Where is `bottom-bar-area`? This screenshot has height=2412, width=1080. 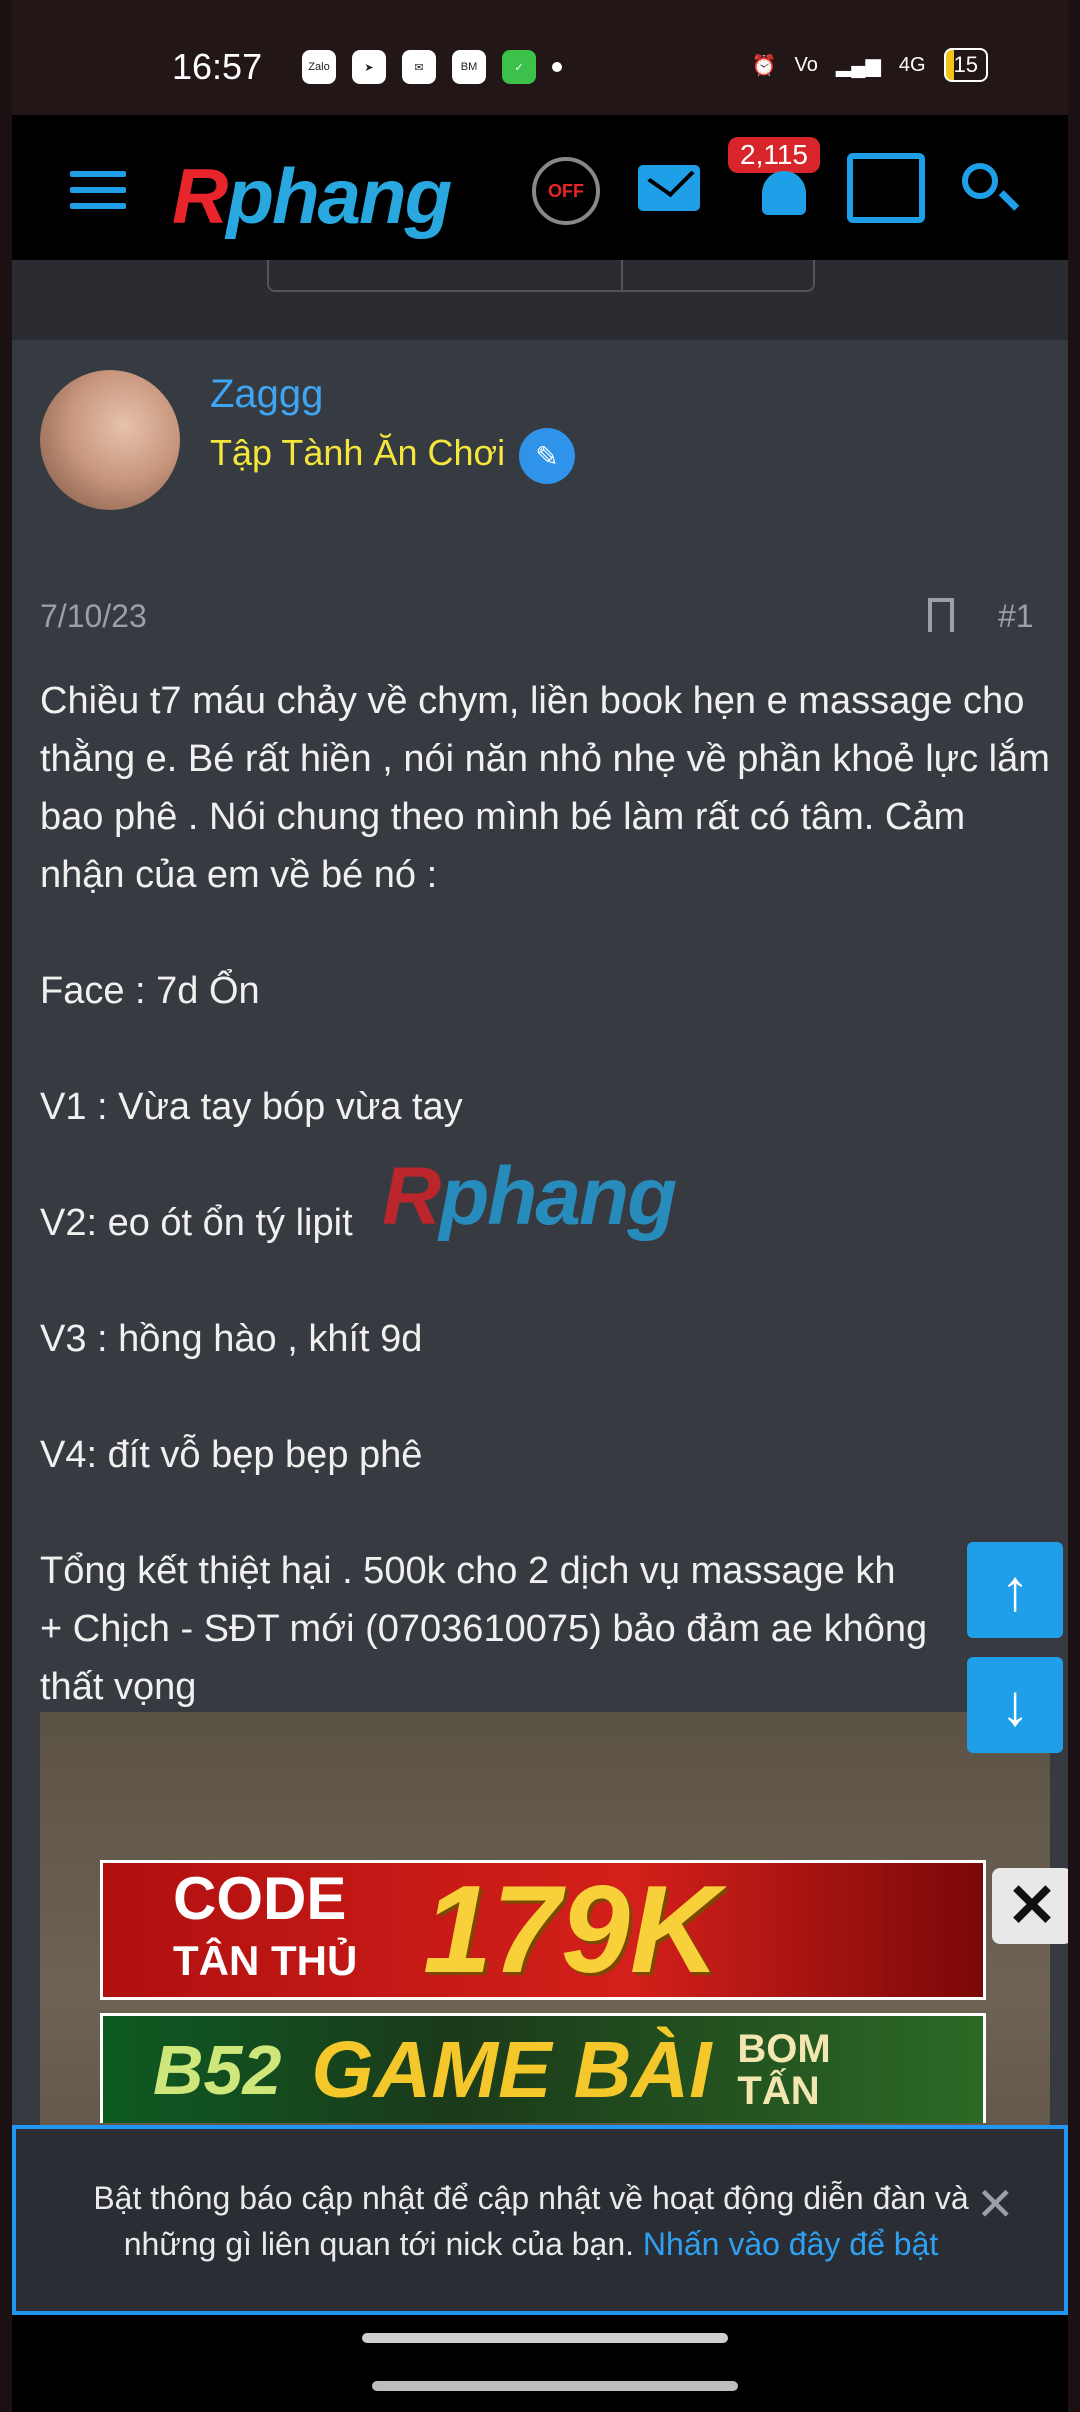 bottom-bar-area is located at coordinates (540, 2363).